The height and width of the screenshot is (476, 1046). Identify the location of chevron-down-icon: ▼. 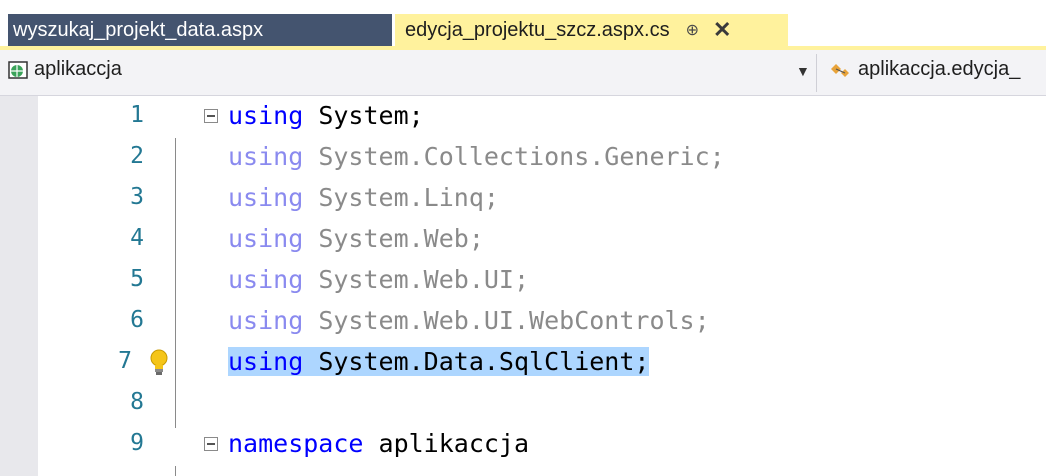
(803, 71).